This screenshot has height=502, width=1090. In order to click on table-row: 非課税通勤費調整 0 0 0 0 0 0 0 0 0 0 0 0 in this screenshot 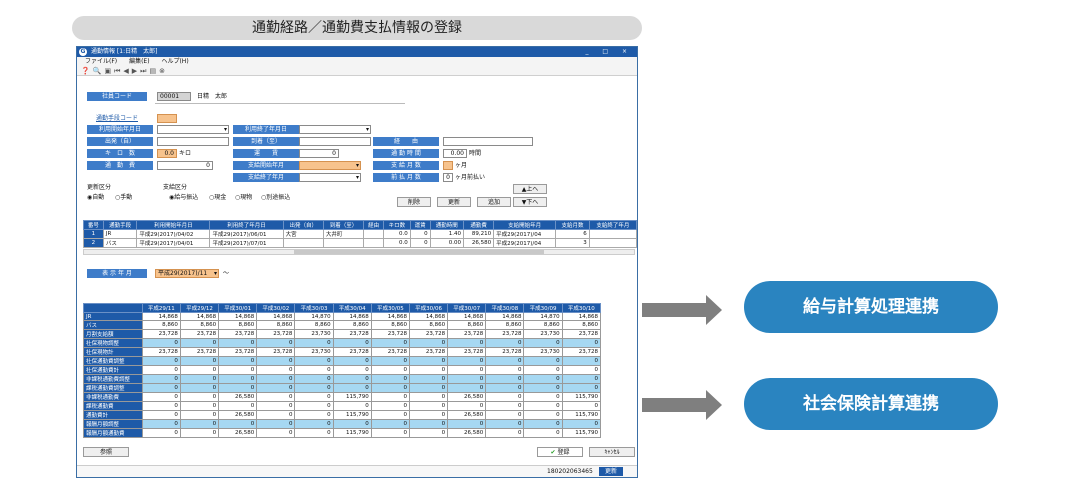, I will do `click(342, 379)`.